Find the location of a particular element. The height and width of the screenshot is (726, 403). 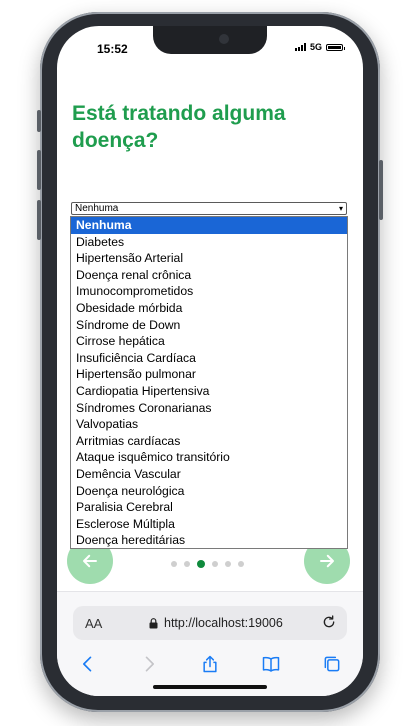

option-hipertensao-pulmonar: Hipertensão pulmonar is located at coordinates (209, 374).